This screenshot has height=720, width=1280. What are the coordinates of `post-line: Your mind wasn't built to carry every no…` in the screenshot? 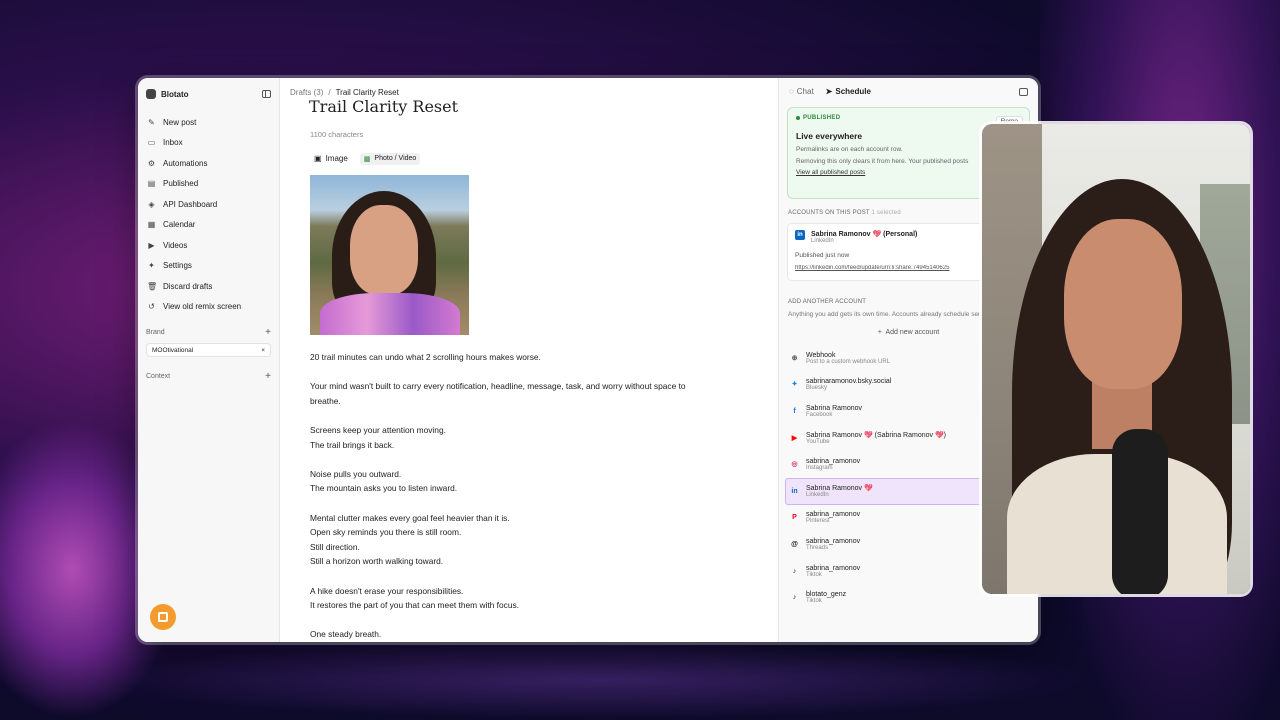 It's located at (498, 386).